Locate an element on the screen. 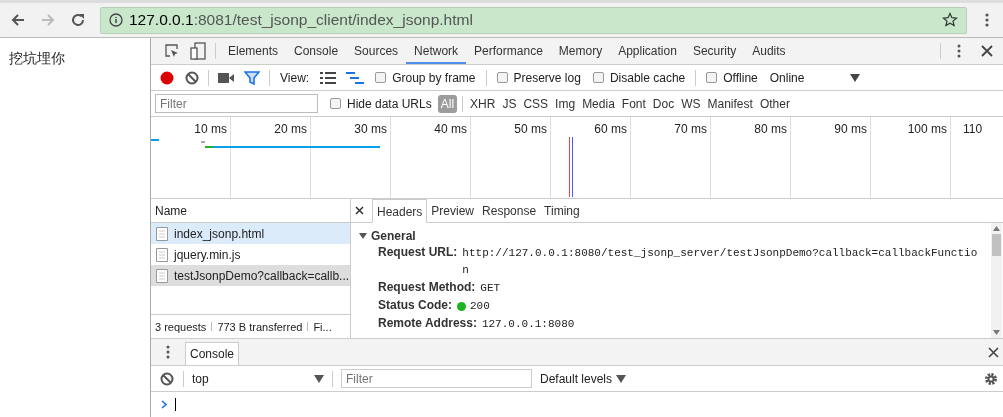  timeline-tick-label: 70 ms is located at coordinates (690, 129).